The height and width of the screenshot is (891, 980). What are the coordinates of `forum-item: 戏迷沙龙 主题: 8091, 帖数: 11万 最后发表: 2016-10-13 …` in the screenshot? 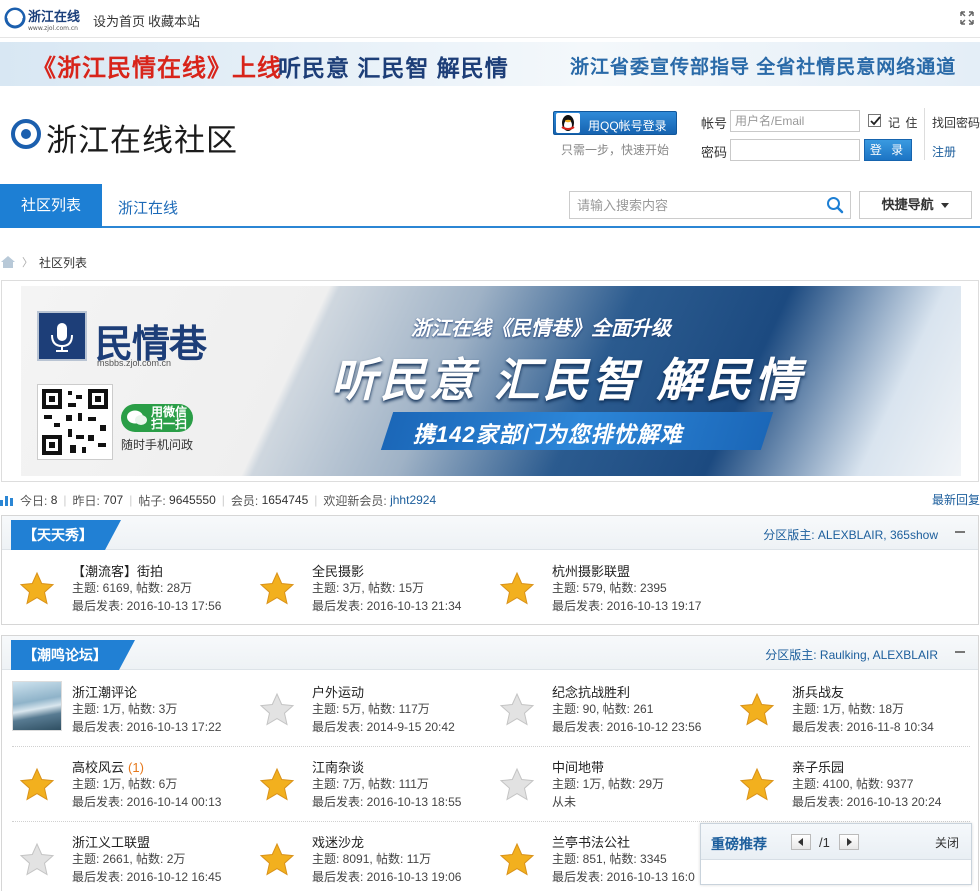 It's located at (370, 861).